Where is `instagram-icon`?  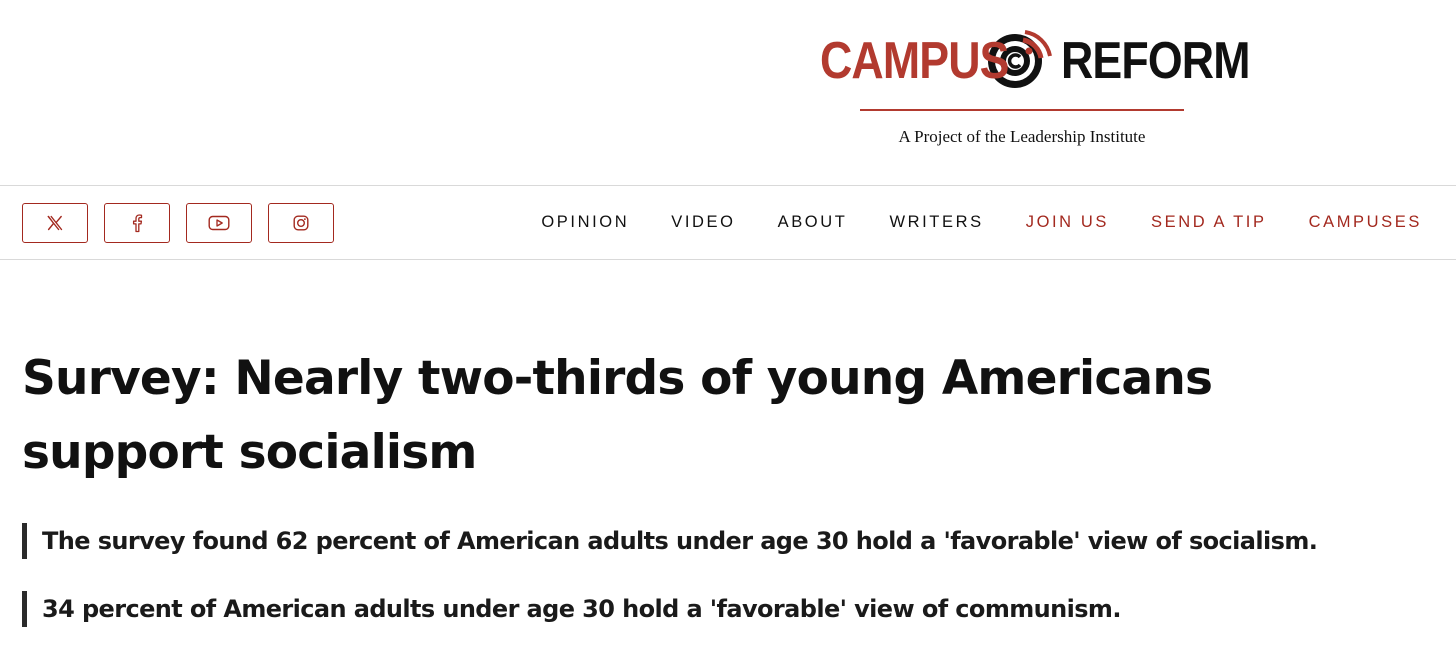 instagram-icon is located at coordinates (301, 223).